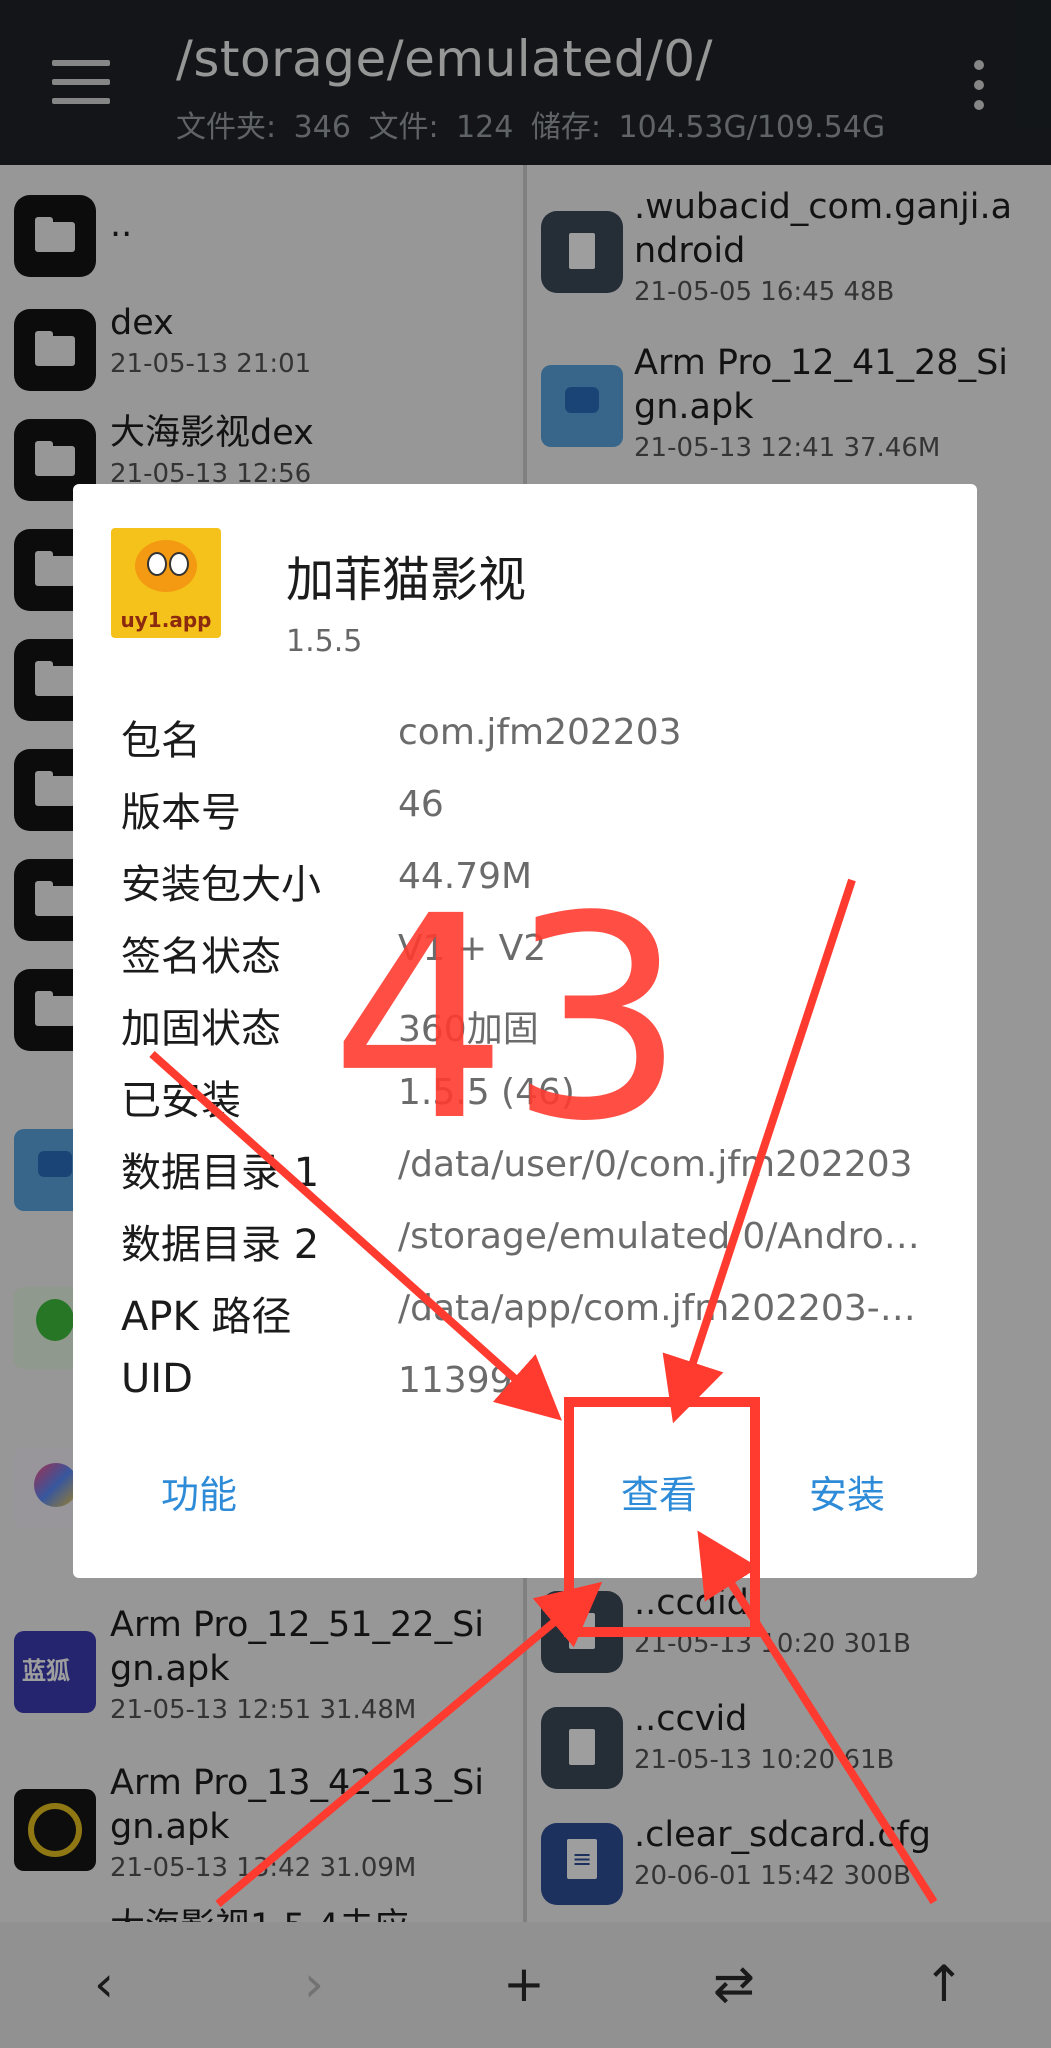 This screenshot has height=2048, width=1051. Describe the element at coordinates (220, 1245) in the screenshot. I see `info-label: 数据目录 2` at that location.